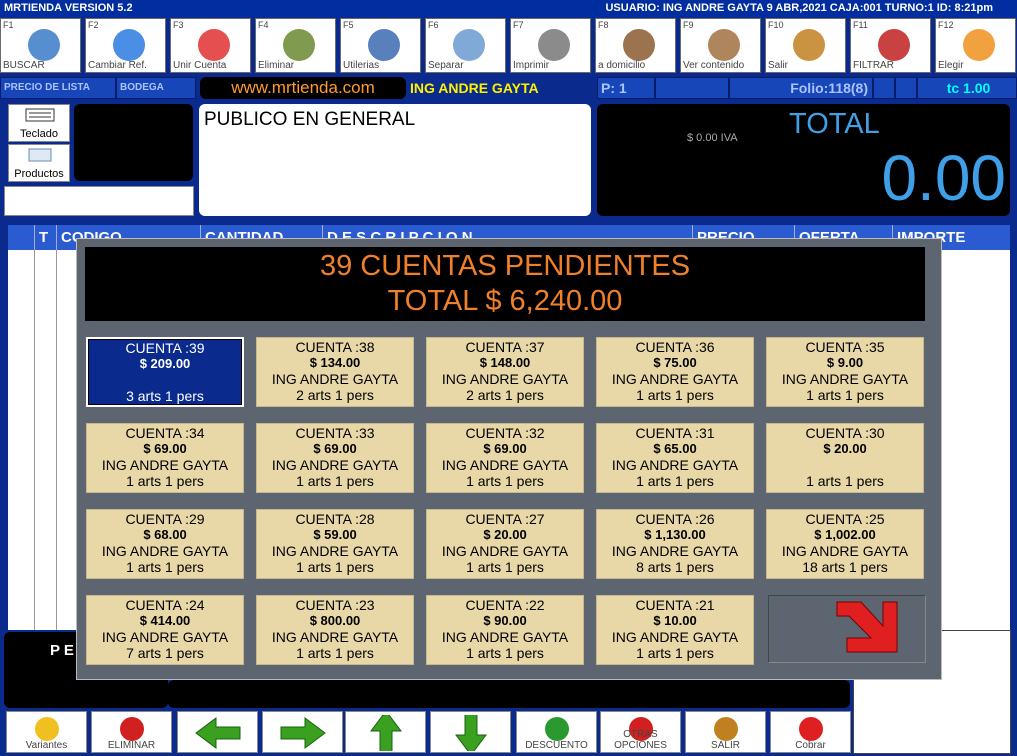  What do you see at coordinates (39, 163) in the screenshot?
I see `products-button: Productos` at bounding box center [39, 163].